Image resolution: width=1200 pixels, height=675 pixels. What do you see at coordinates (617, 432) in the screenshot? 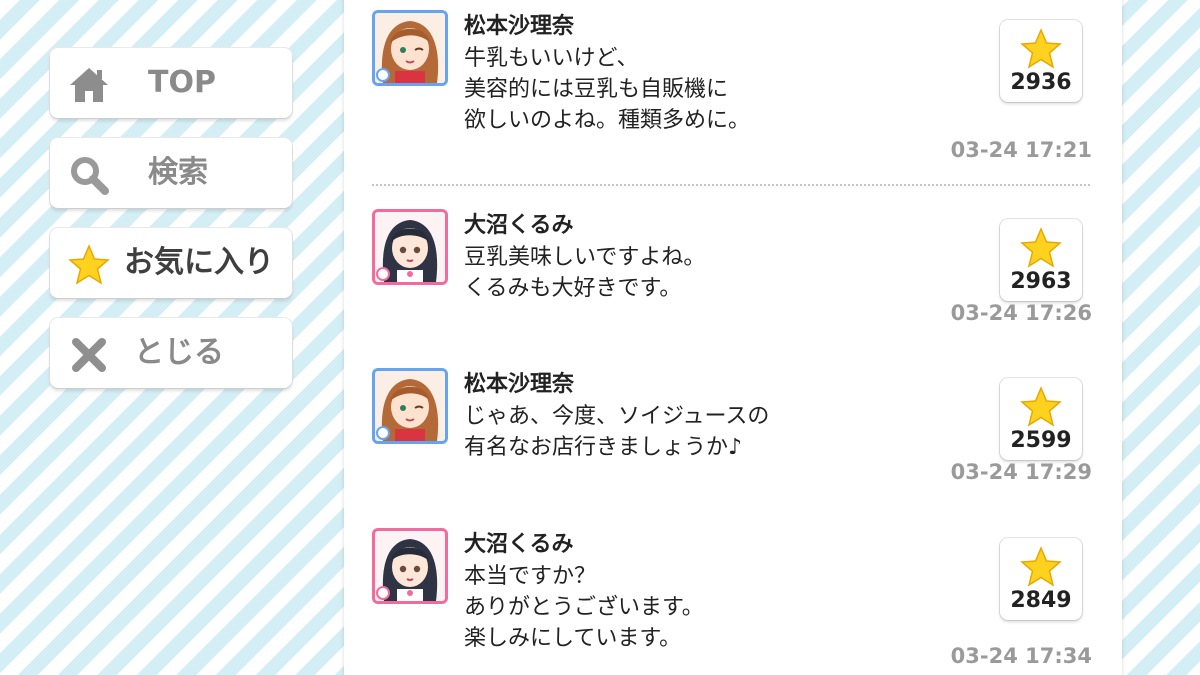
I see `message-text: じゃあ、今度、ソイジュースの 有名なお店行きましょうか♪` at bounding box center [617, 432].